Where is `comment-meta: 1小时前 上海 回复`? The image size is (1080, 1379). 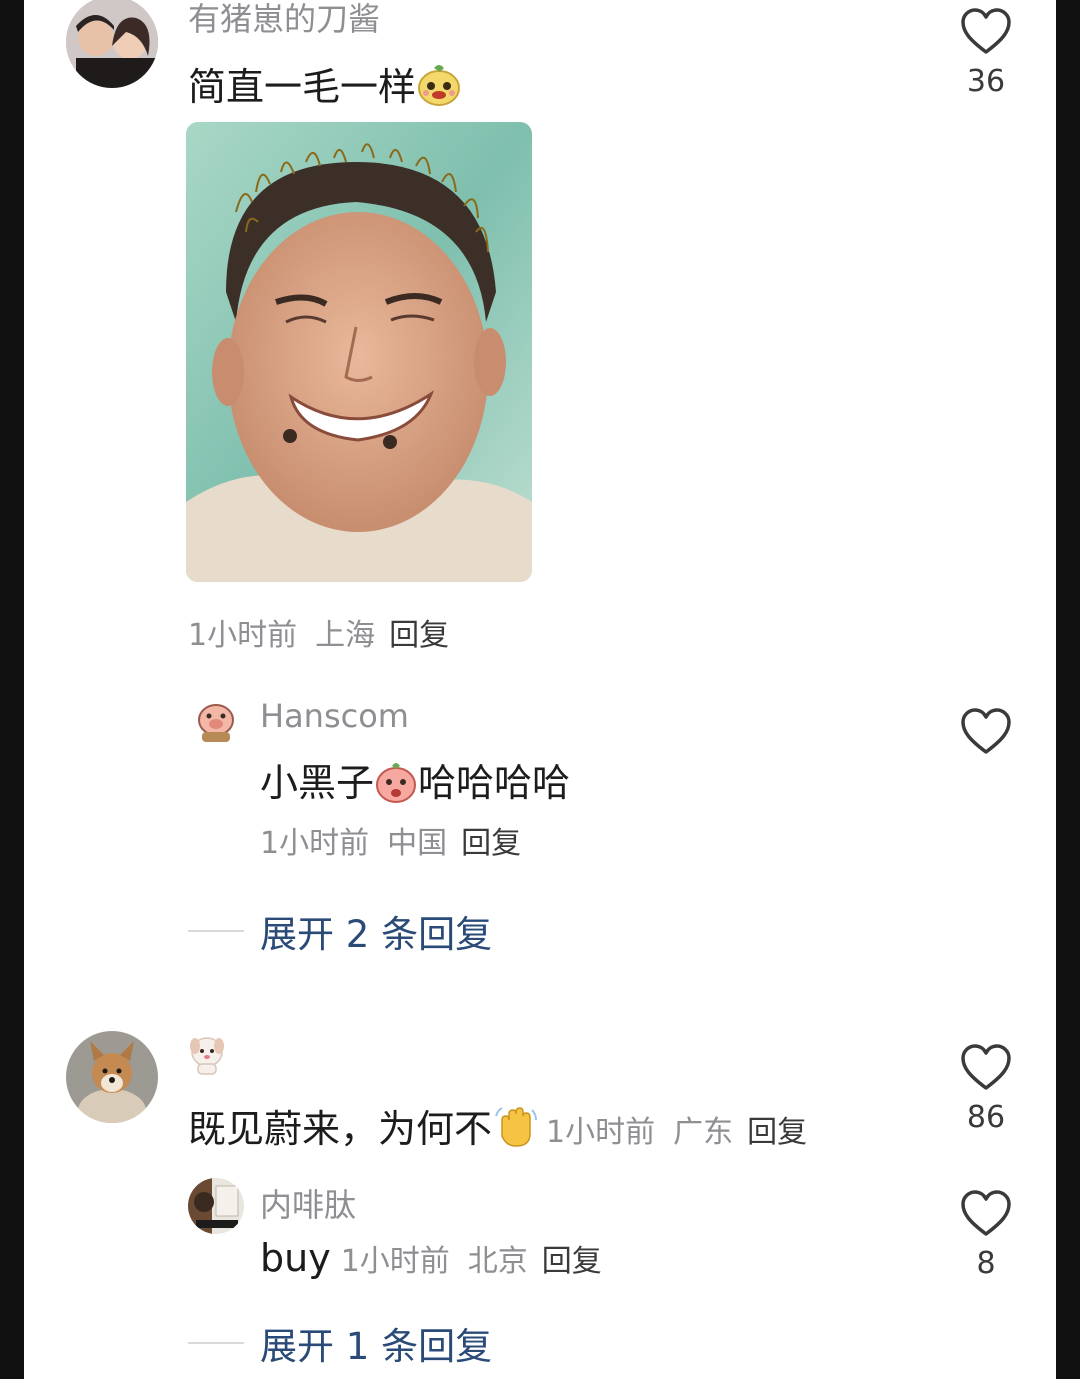
comment-meta: 1小时前 上海 回复 is located at coordinates (318, 632).